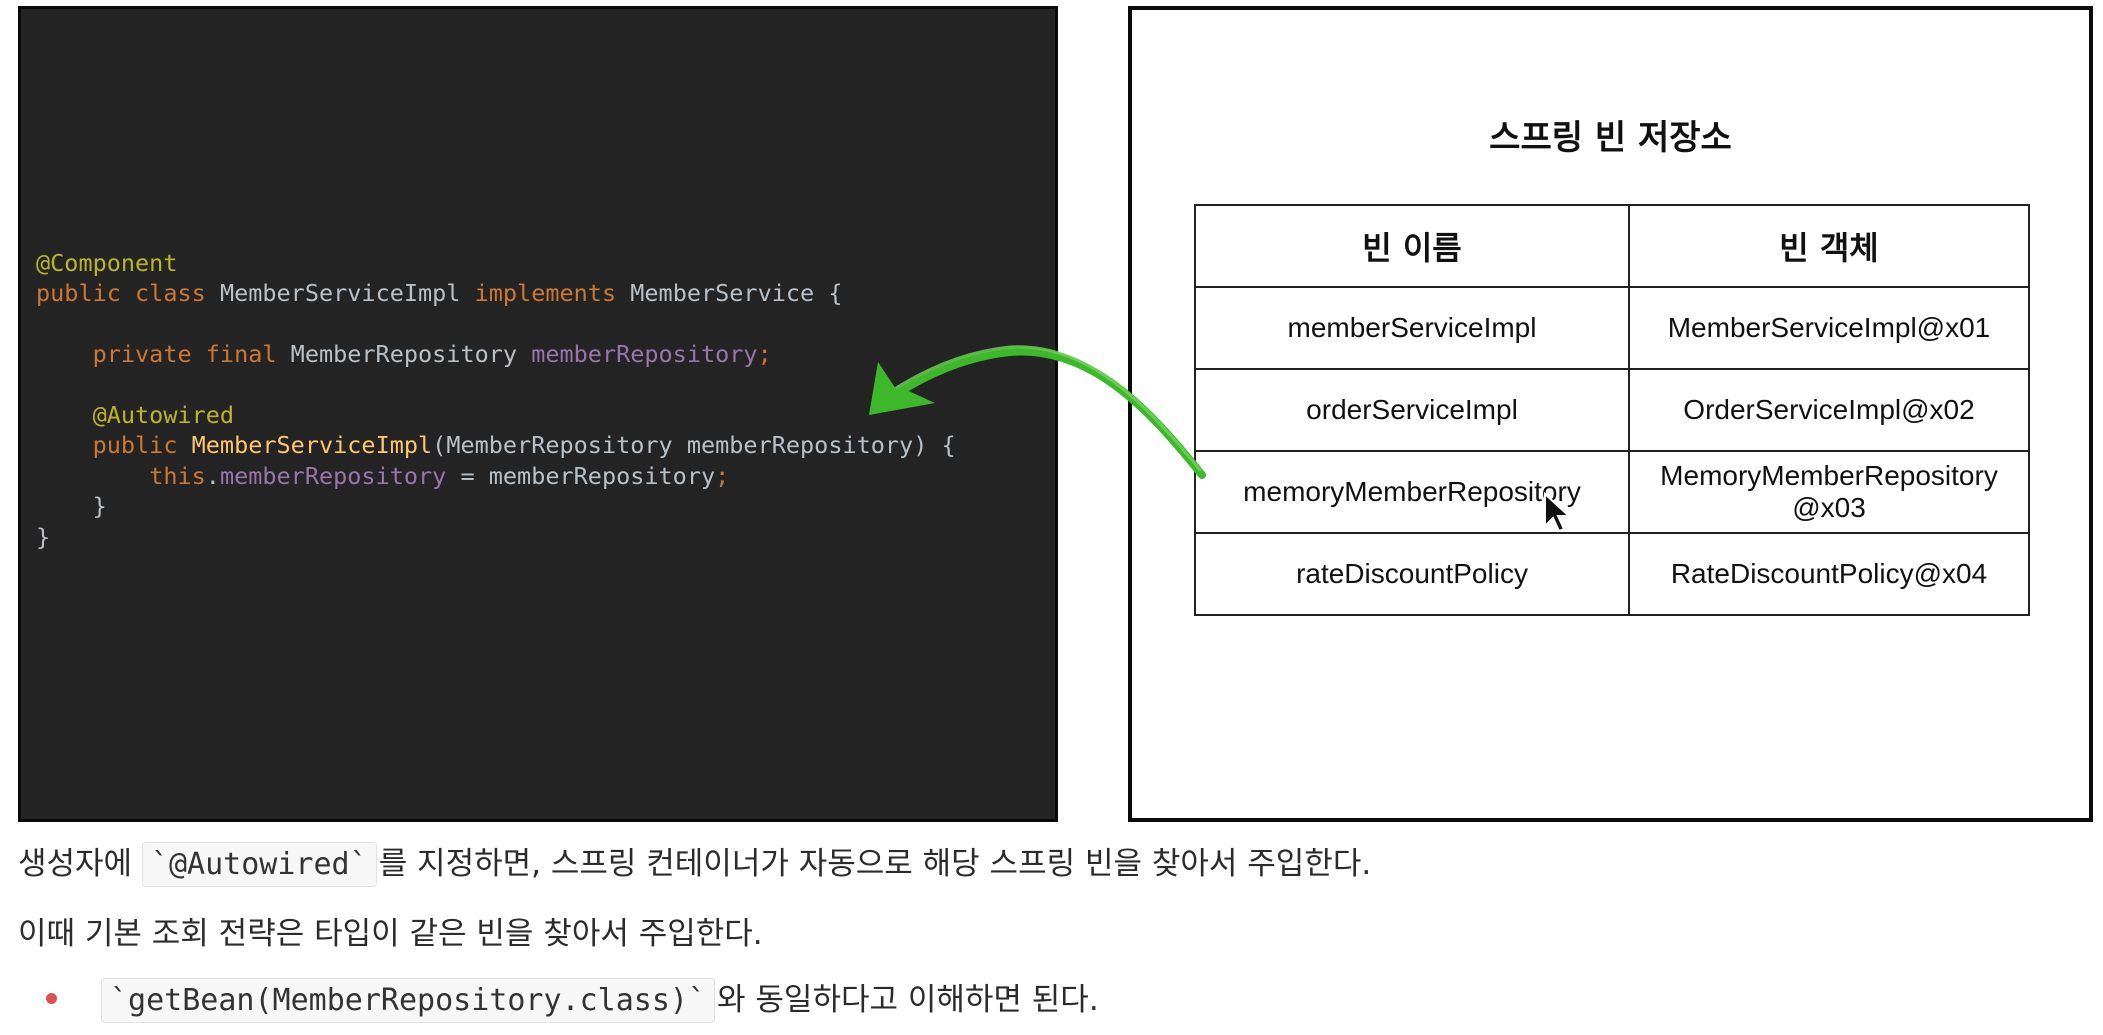 This screenshot has height=1035, width=2103. What do you see at coordinates (177, 475) in the screenshot?
I see `code-keyword: this` at bounding box center [177, 475].